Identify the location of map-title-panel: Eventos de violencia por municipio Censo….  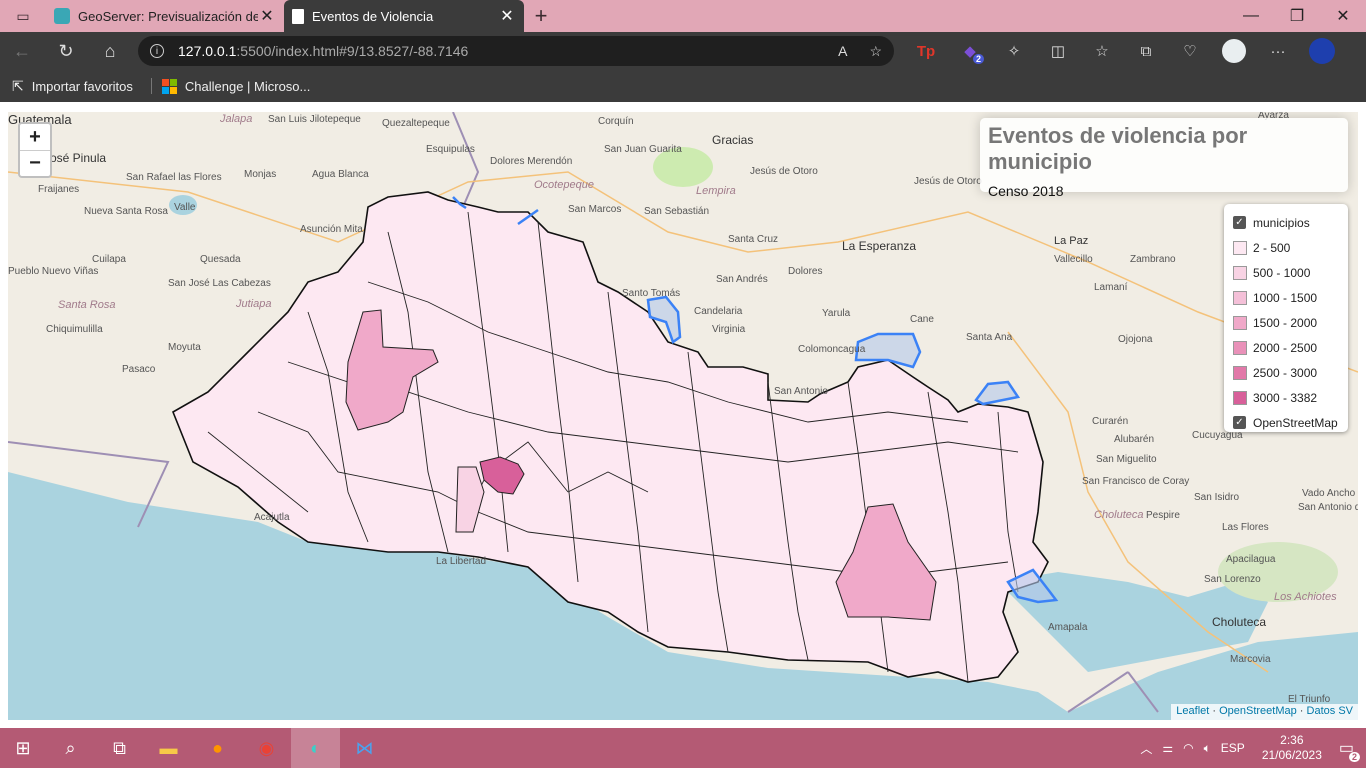
(1164, 158).